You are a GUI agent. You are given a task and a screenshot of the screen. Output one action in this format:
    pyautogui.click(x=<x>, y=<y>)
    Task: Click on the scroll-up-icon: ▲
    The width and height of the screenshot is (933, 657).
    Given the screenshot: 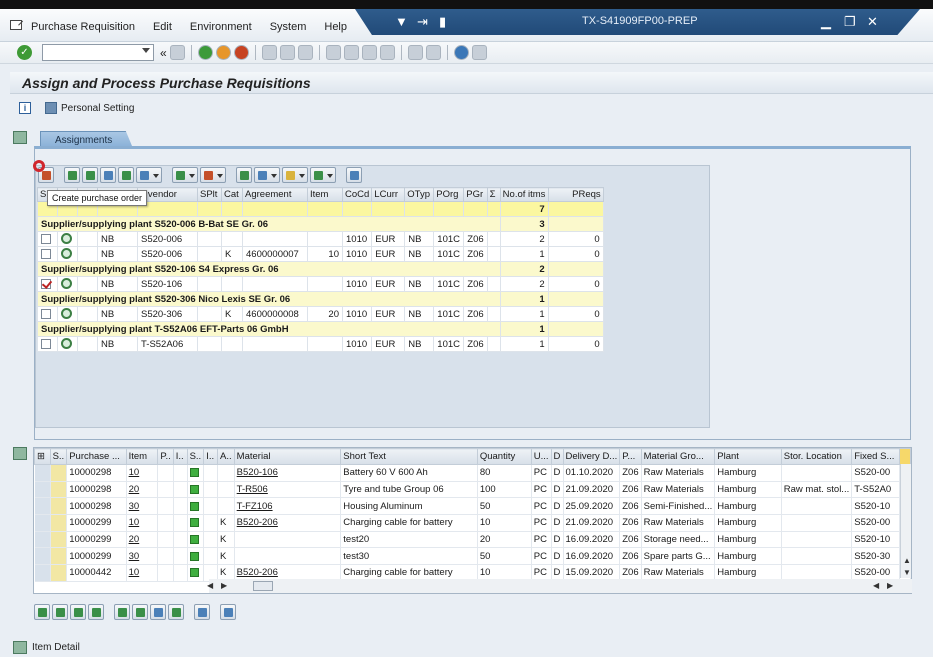 What is the action you would take?
    pyautogui.click(x=907, y=560)
    